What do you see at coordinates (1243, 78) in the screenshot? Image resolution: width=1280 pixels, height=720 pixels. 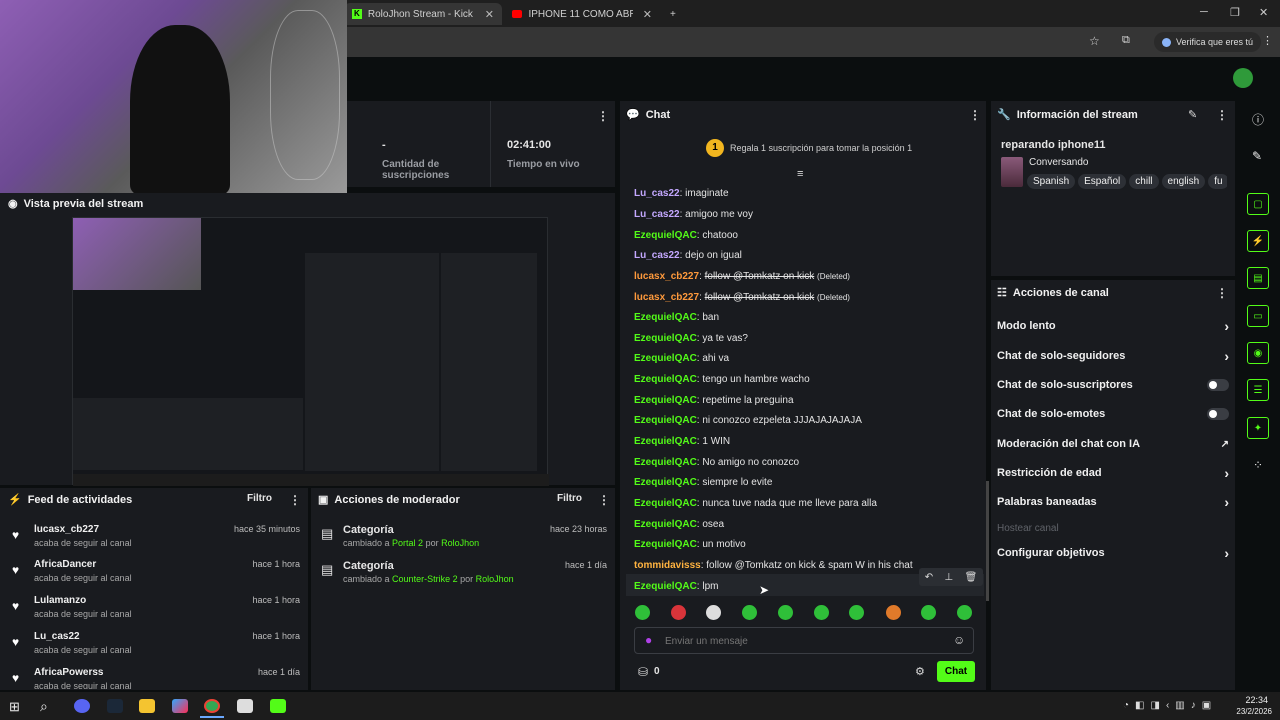 I see `user-avatar` at bounding box center [1243, 78].